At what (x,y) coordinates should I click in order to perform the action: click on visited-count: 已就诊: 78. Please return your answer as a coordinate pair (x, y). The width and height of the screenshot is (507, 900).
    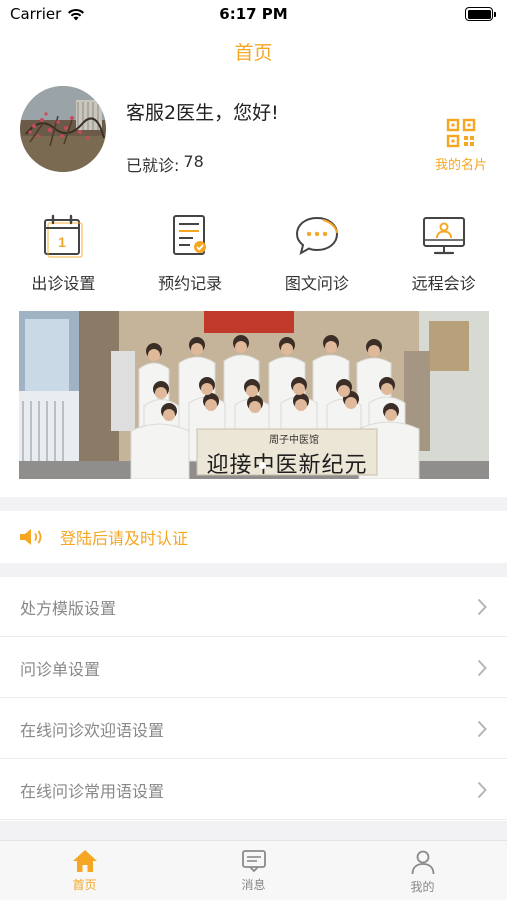
    Looking at the image, I should click on (165, 164).